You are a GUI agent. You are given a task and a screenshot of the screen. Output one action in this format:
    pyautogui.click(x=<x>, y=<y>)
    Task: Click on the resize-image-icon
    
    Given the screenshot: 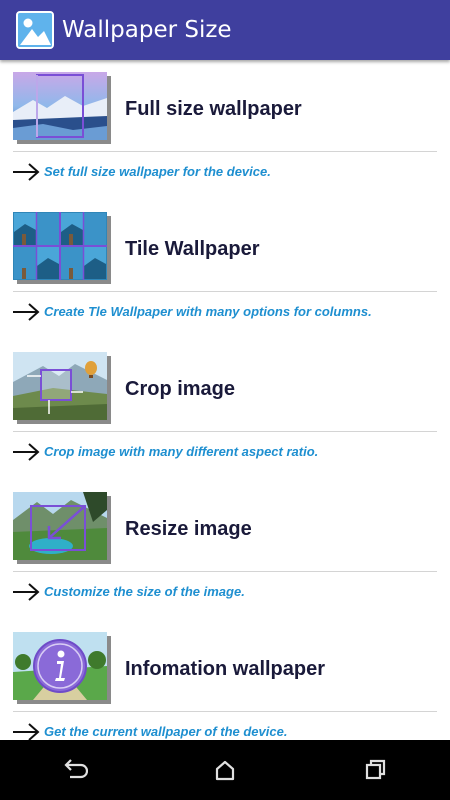 What is the action you would take?
    pyautogui.click(x=62, y=528)
    